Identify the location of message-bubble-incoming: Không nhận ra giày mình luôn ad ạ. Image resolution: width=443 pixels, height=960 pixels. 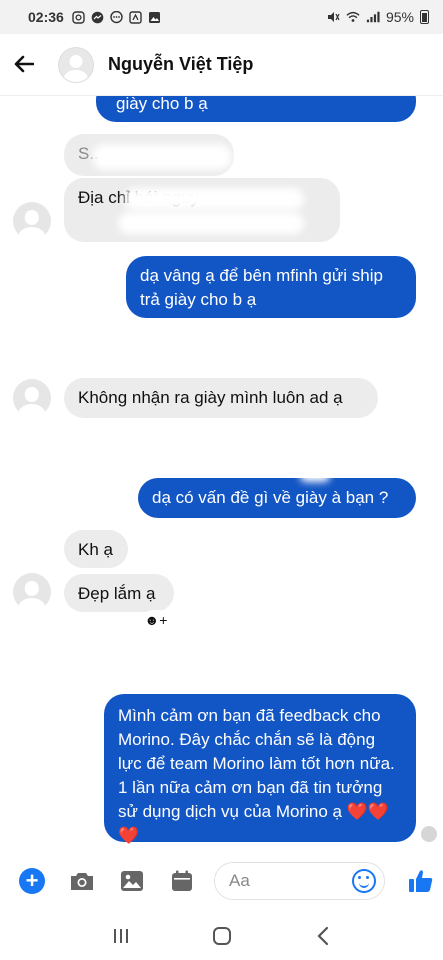
(221, 398).